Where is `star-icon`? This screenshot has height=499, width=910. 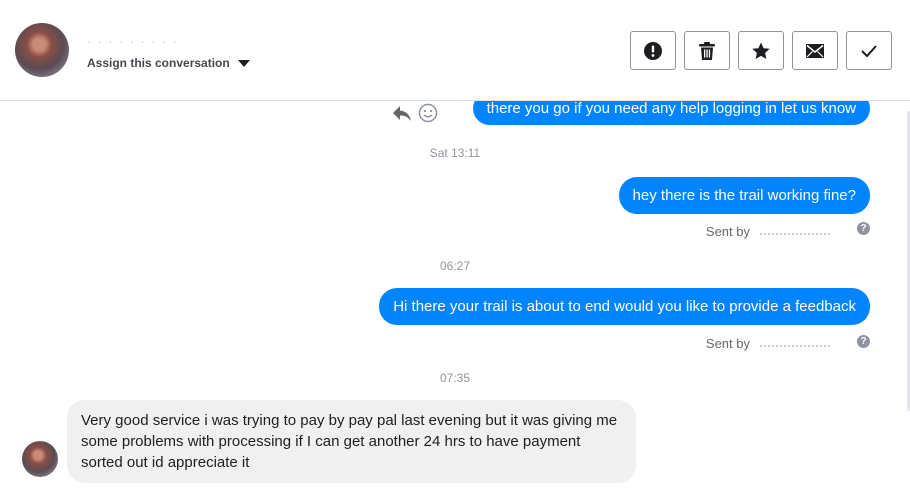
star-icon is located at coordinates (761, 50).